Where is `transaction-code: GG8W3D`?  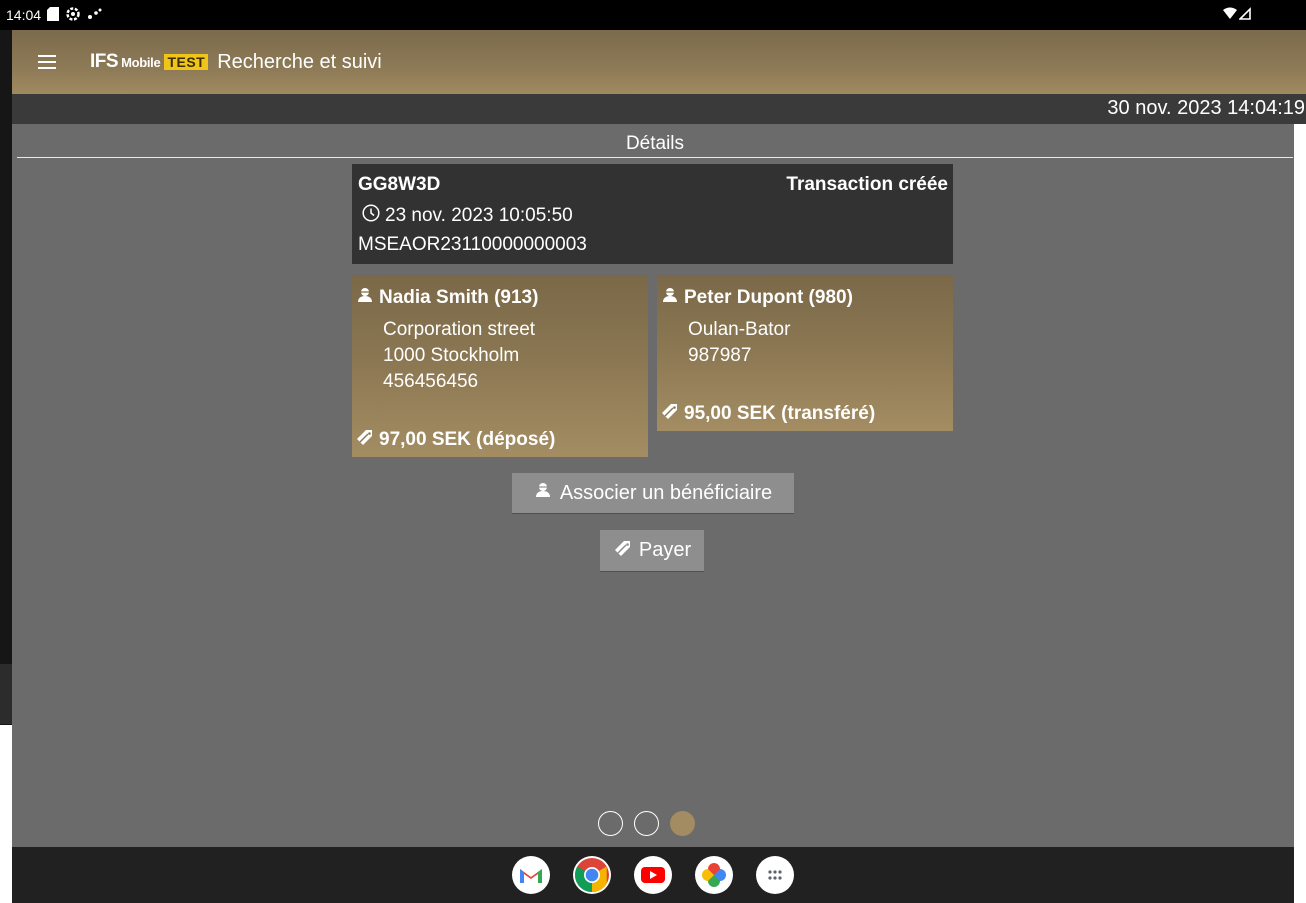
transaction-code: GG8W3D is located at coordinates (399, 184).